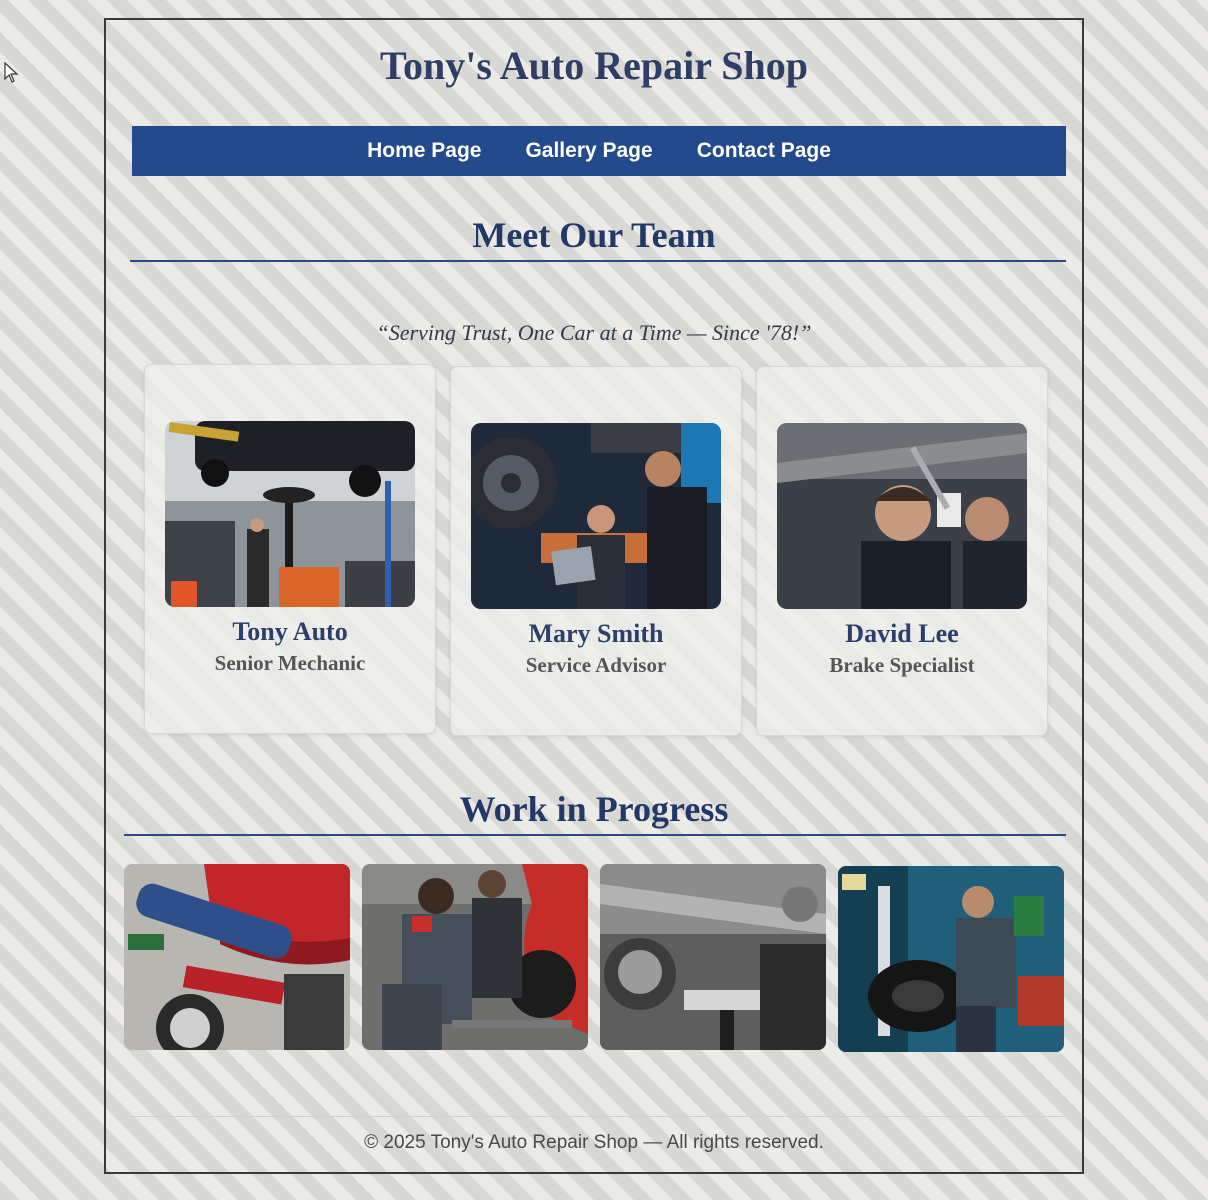 This screenshot has width=1208, height=1200. I want to click on team-card-mary: Mary Smith Service Advisor, so click(596, 551).